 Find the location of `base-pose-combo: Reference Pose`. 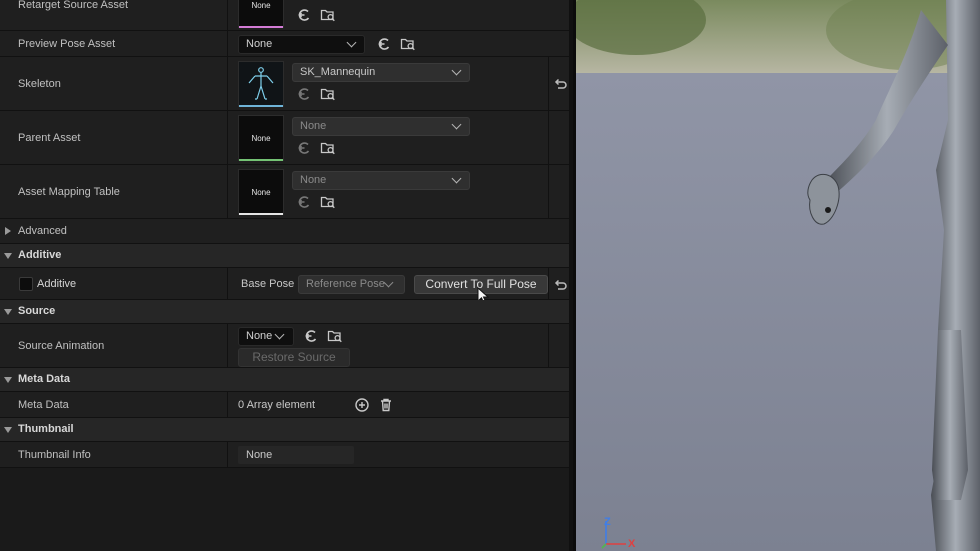

base-pose-combo: Reference Pose is located at coordinates (351, 284).